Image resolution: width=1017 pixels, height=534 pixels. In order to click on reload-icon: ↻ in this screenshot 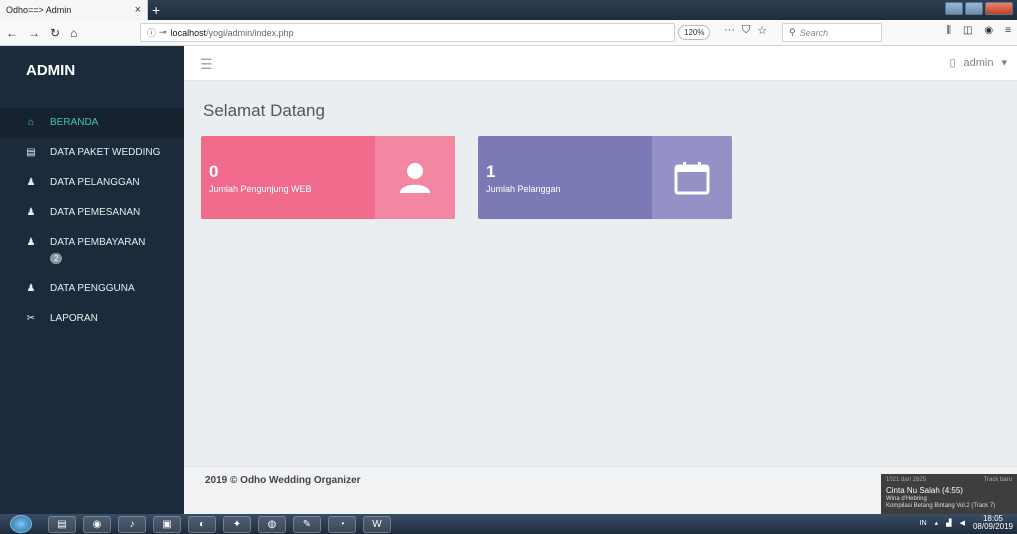, I will do `click(55, 33)`.